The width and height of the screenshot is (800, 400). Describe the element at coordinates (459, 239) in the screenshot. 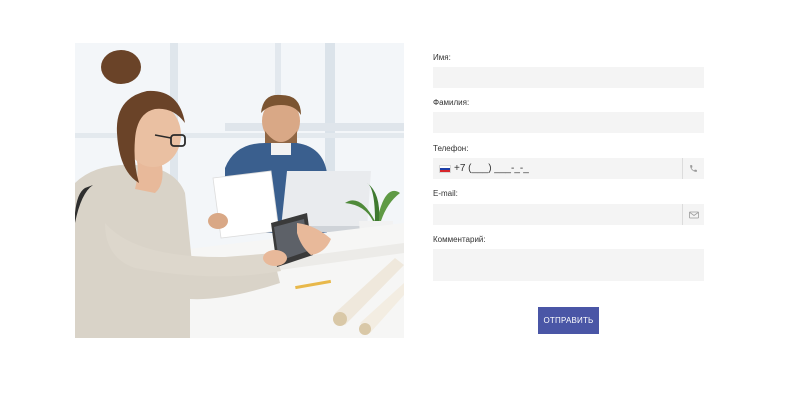

I see `comment-label: Комментарий:` at that location.